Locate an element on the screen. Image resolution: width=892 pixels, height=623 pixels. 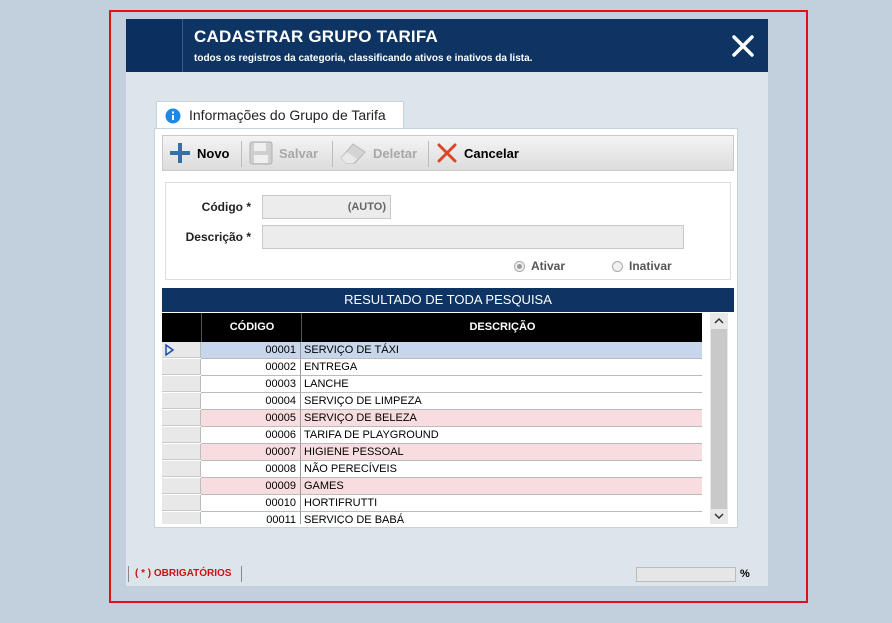
cell-descricao: NÃO PERECÍVEIS is located at coordinates (501, 469).